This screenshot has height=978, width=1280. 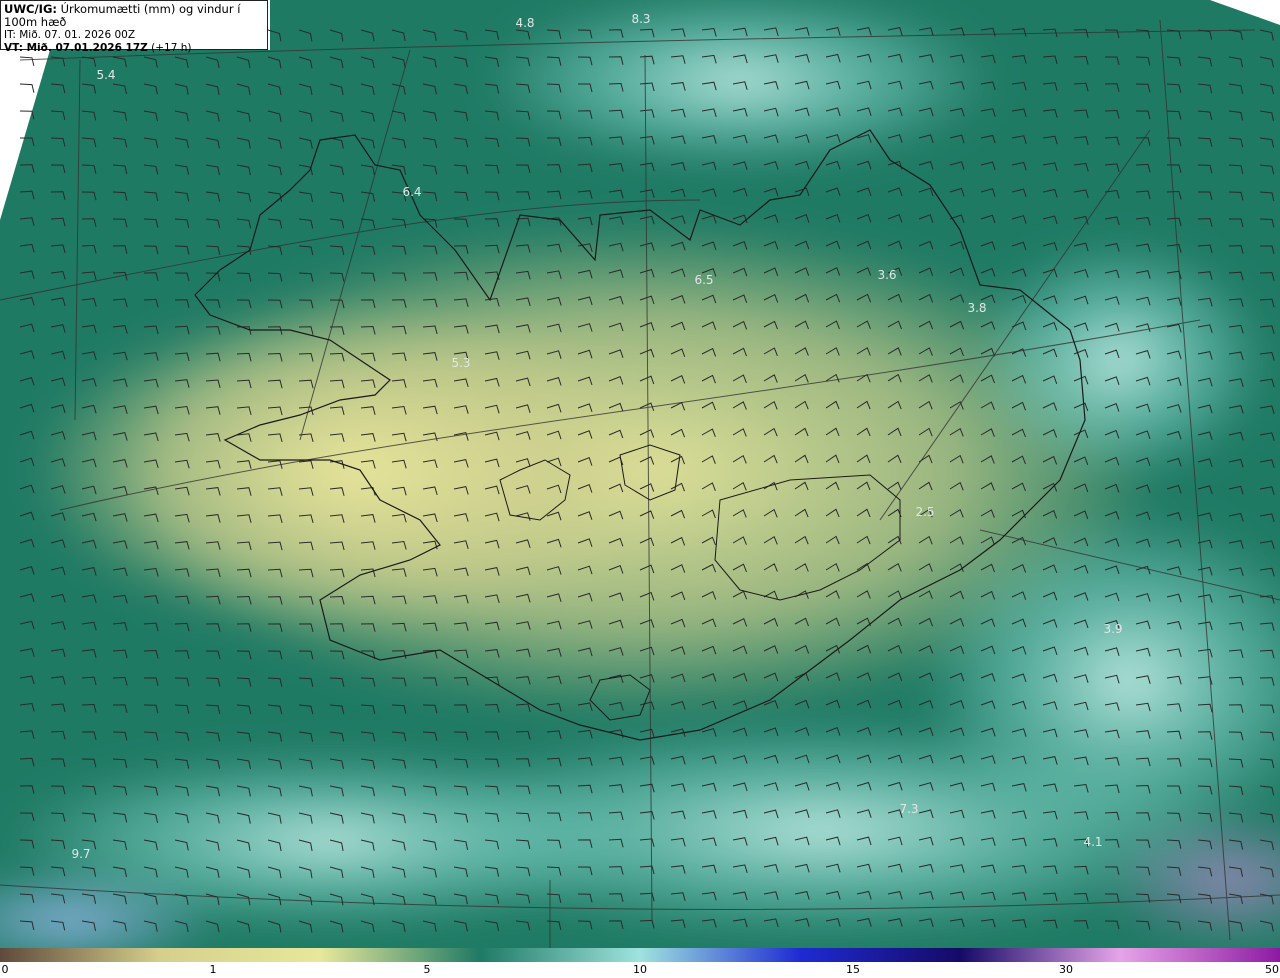 What do you see at coordinates (976, 308) in the screenshot?
I see `value-label: 3.8` at bounding box center [976, 308].